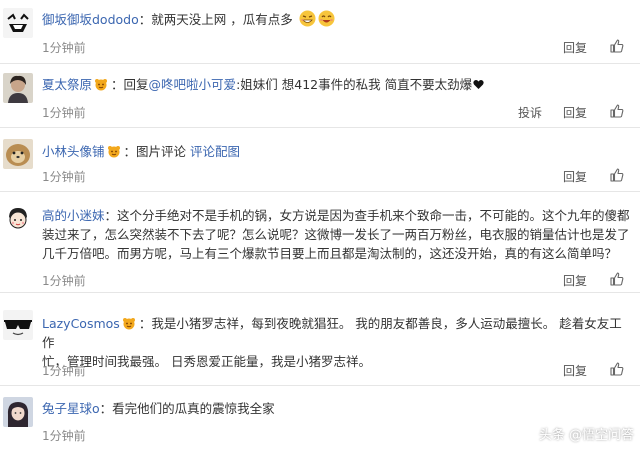 The image size is (640, 451). What do you see at coordinates (478, 82) in the screenshot?
I see `black-heart-icon` at bounding box center [478, 82].